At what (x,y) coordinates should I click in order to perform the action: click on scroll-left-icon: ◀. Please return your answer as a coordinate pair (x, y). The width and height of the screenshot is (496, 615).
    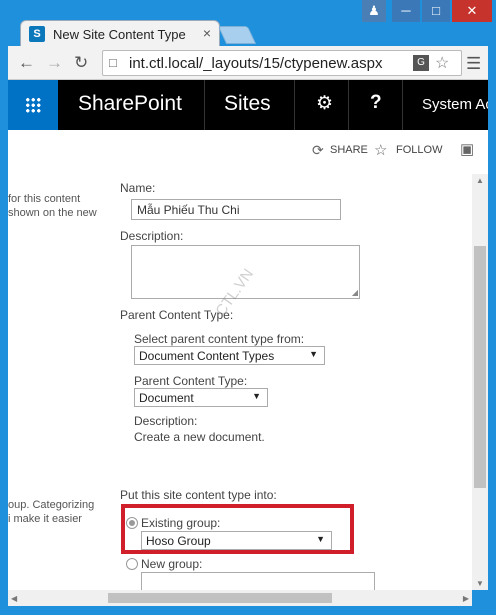
    Looking at the image, I should click on (14, 598).